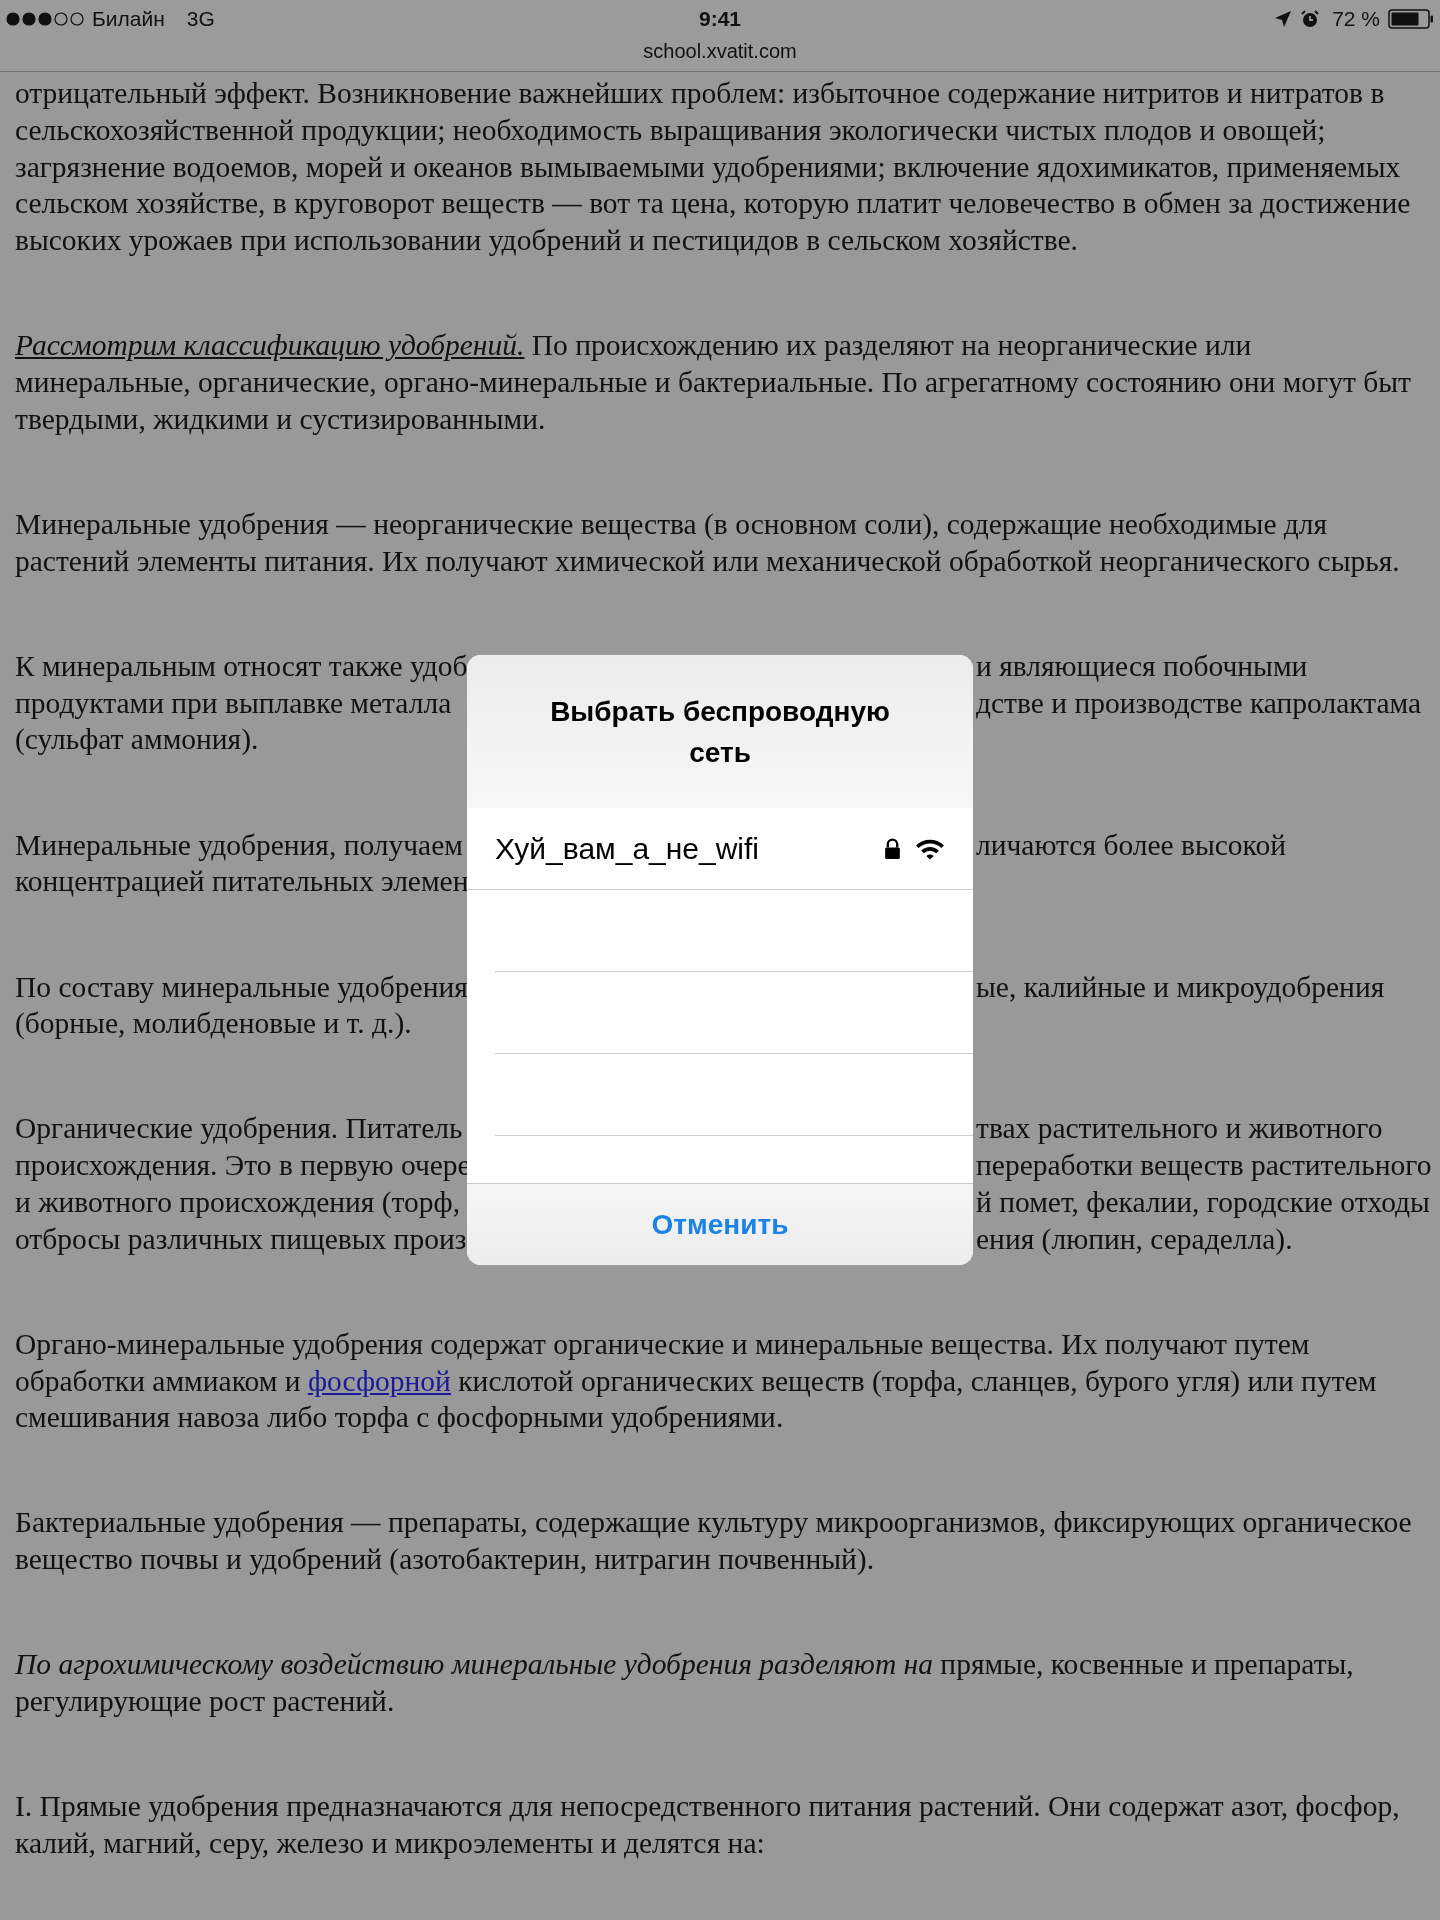  What do you see at coordinates (1310, 19) in the screenshot?
I see `alarm-icon` at bounding box center [1310, 19].